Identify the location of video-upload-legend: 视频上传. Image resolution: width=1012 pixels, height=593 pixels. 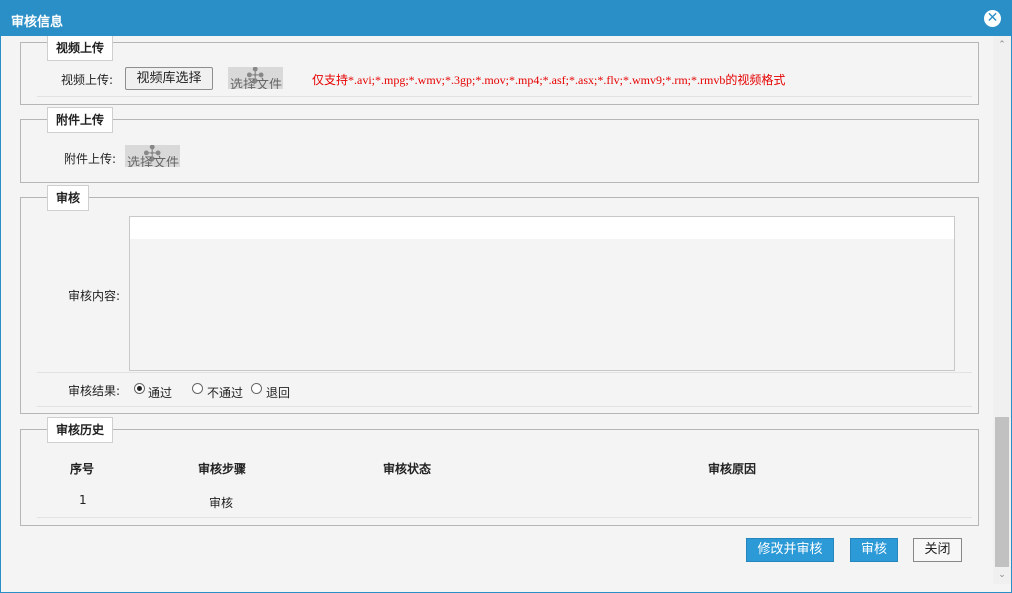
(80, 48).